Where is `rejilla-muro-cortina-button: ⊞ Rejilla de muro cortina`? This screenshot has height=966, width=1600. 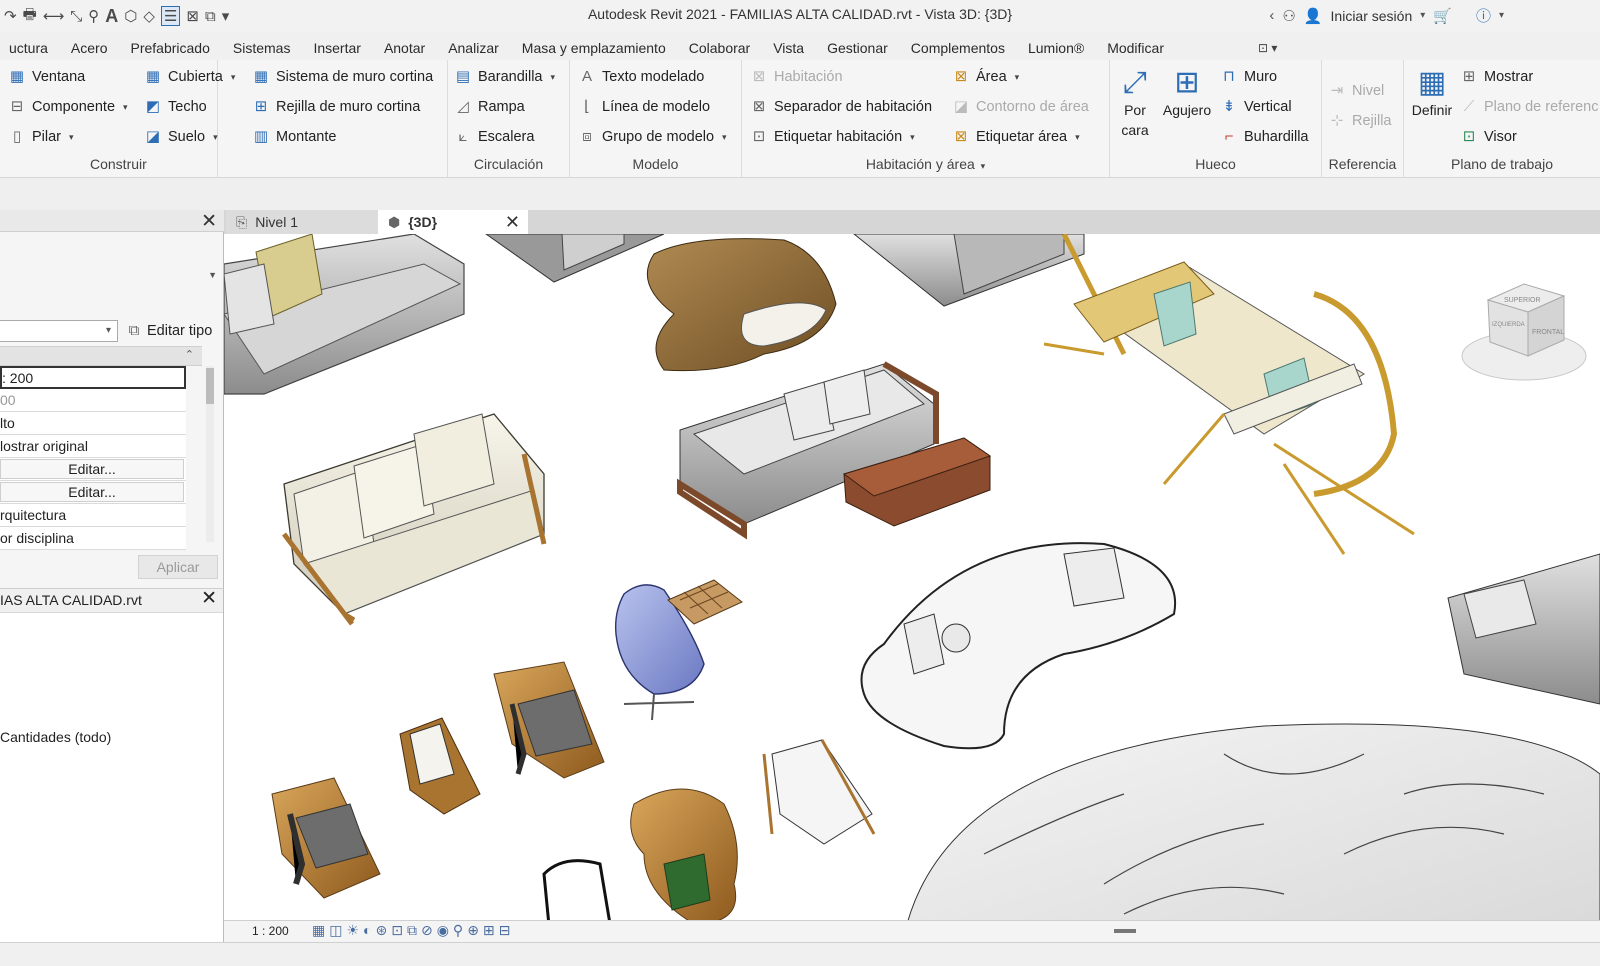
rejilla-muro-cortina-button: ⊞ Rejilla de muro cortina is located at coordinates (336, 107).